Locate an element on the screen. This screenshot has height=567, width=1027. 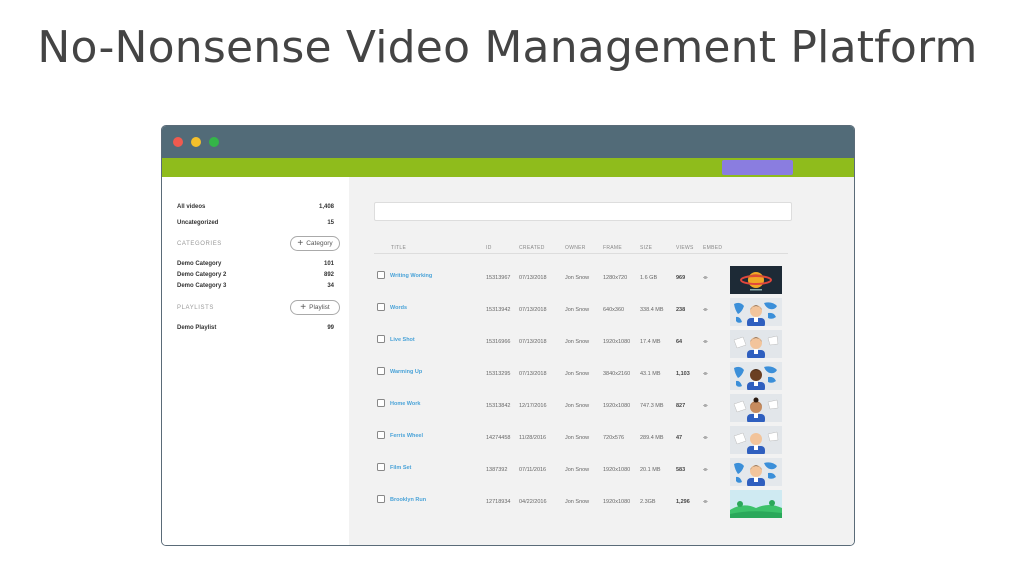
video-title-link: Film Set is located at coordinates (400, 468).